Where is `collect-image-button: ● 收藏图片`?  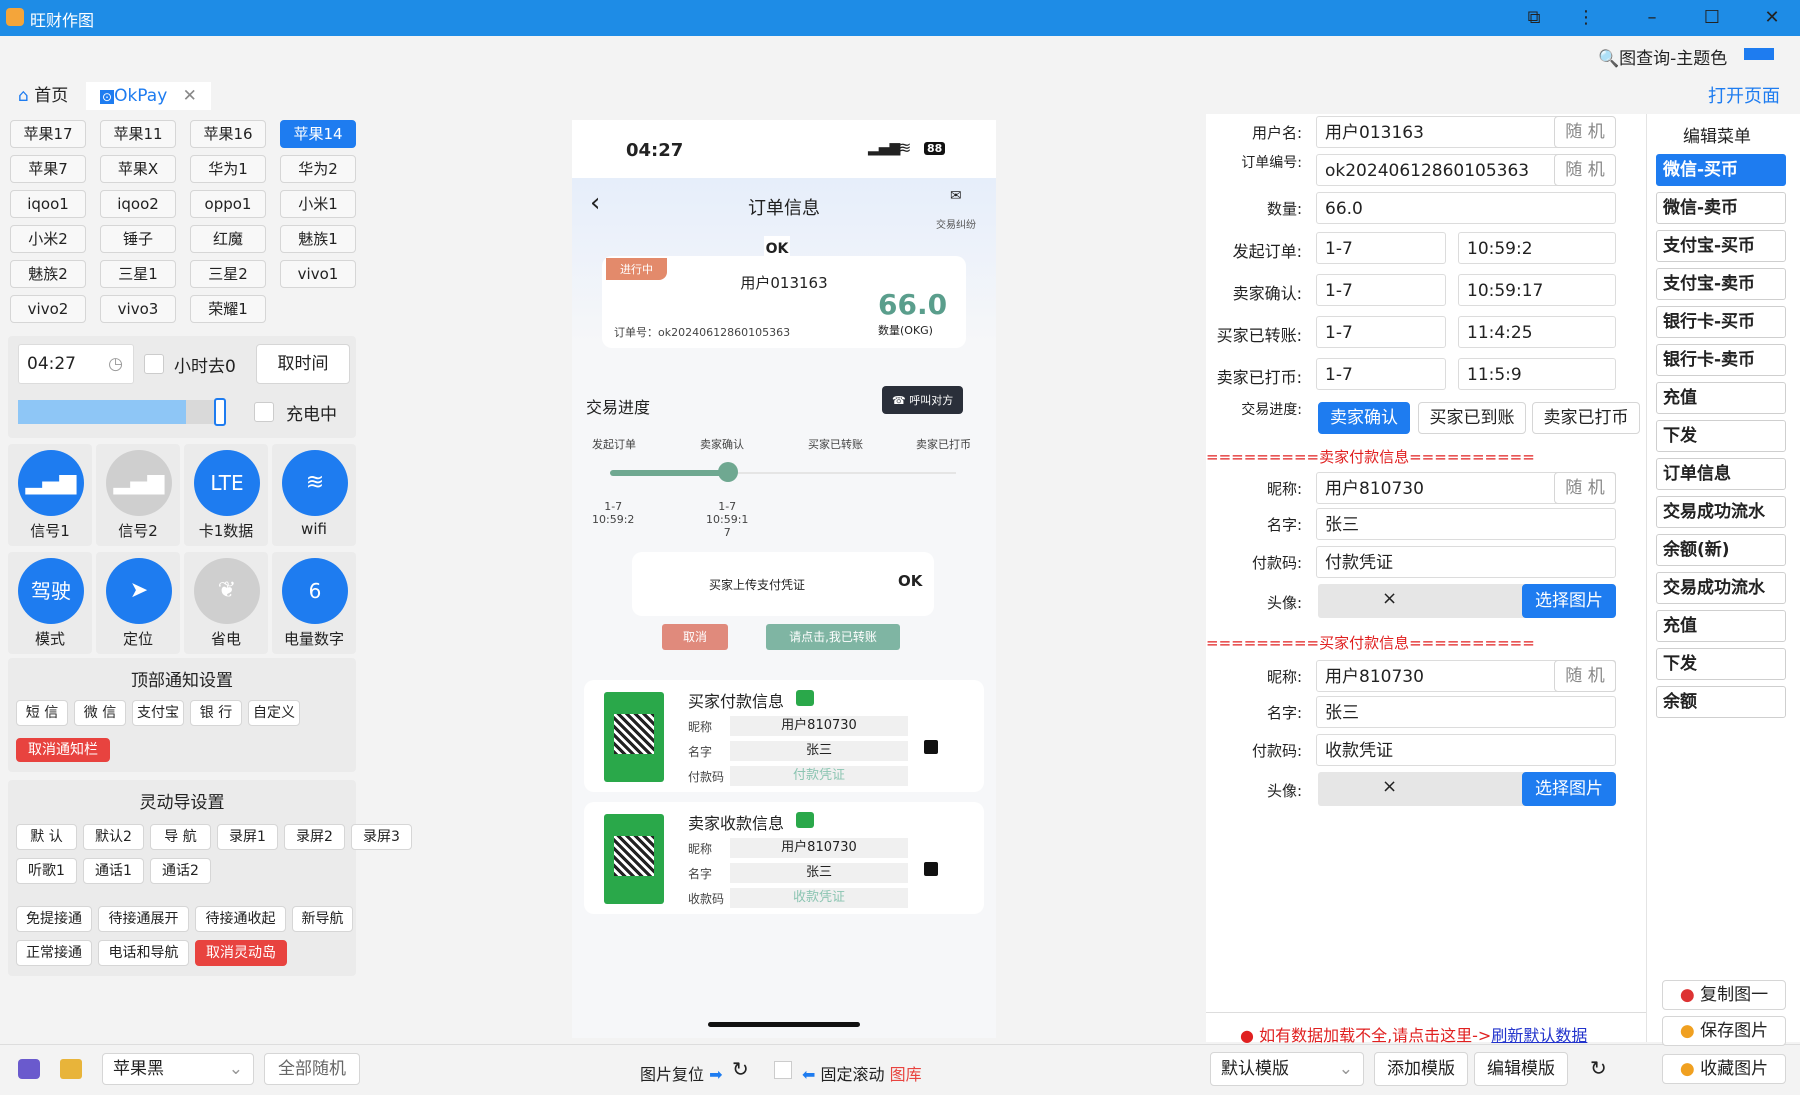 collect-image-button: ● 收藏图片 is located at coordinates (1724, 1069).